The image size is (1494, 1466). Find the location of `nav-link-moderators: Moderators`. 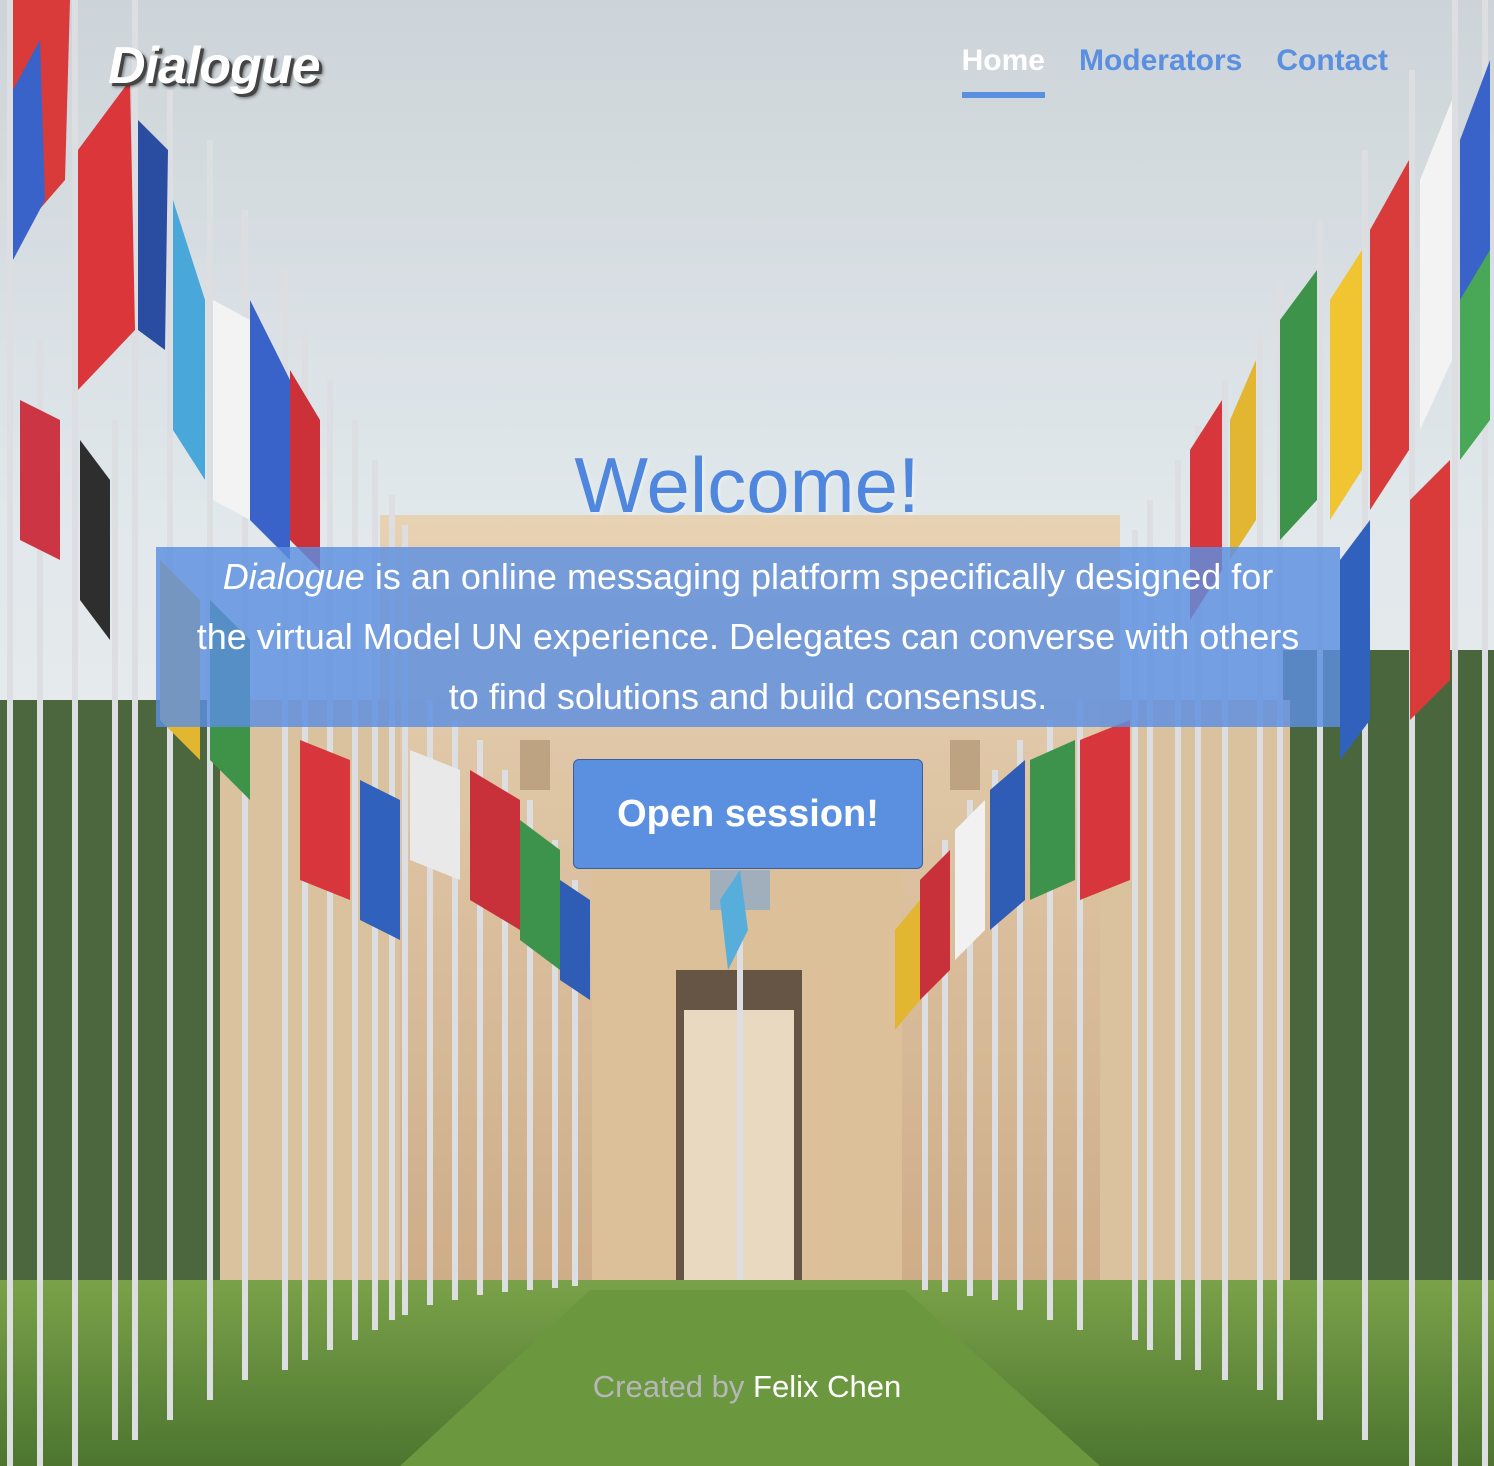

nav-link-moderators: Moderators is located at coordinates (1160, 69).